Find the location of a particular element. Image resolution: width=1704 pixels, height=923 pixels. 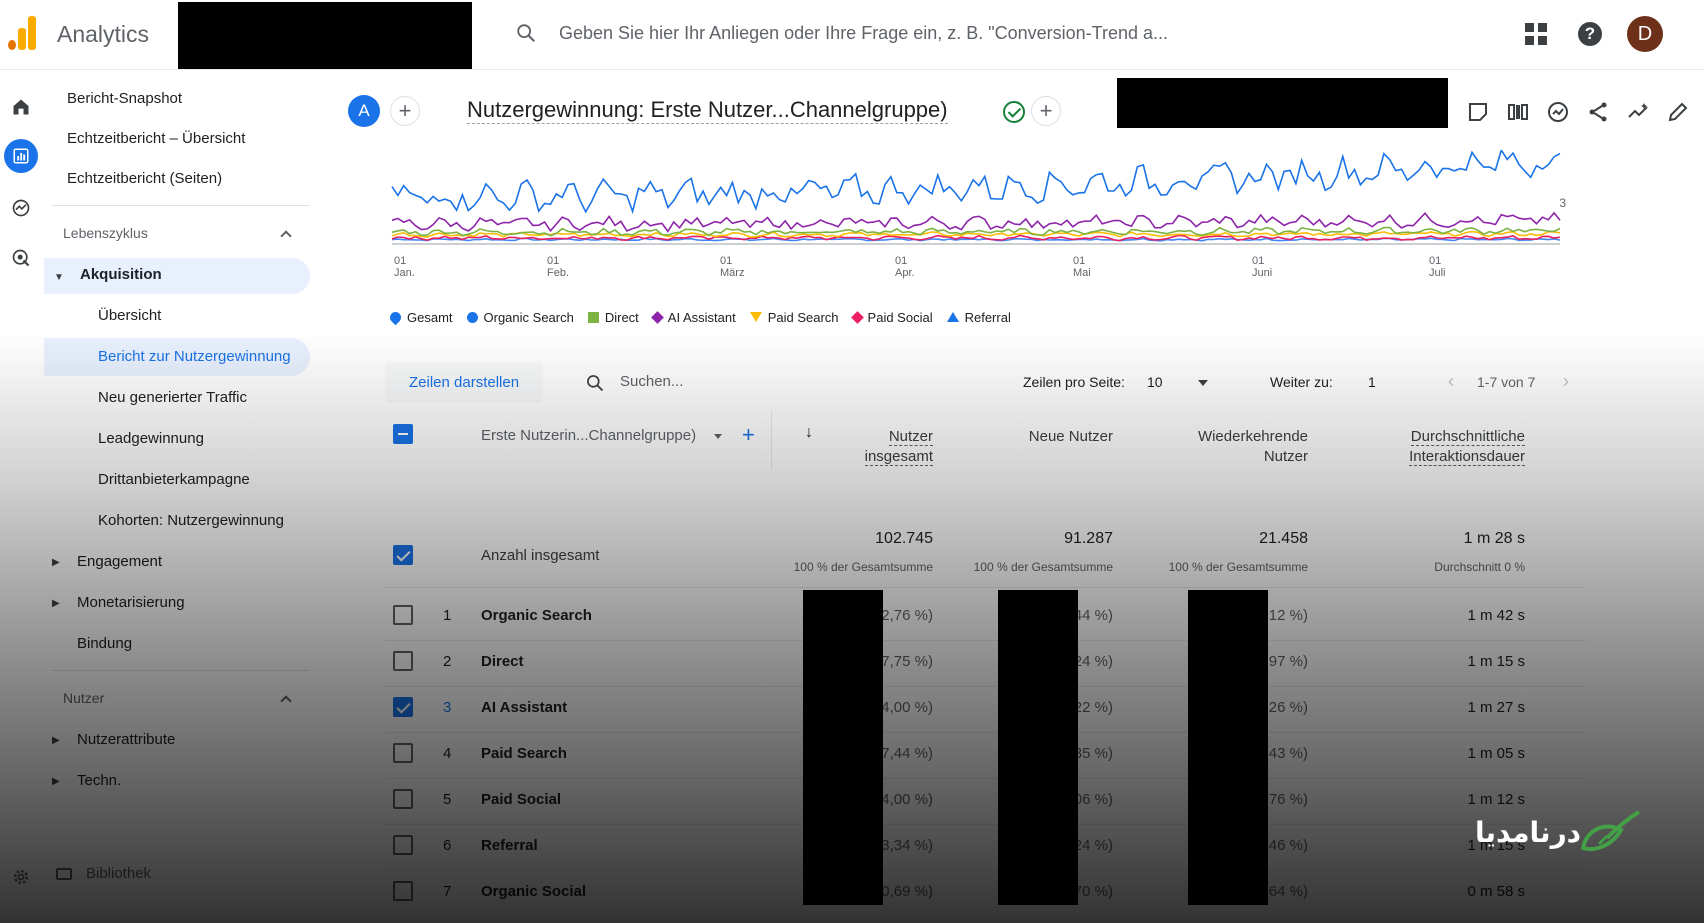

chevron-down-icon is located at coordinates (1203, 383).